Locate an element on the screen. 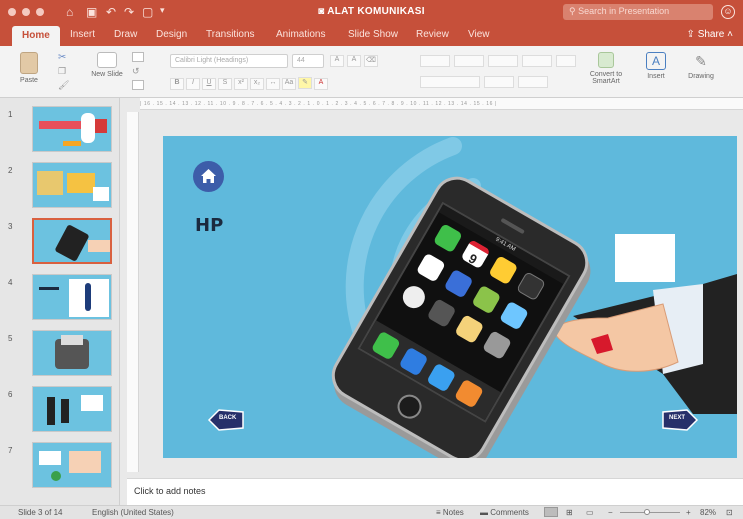  section-icon is located at coordinates (138, 85).